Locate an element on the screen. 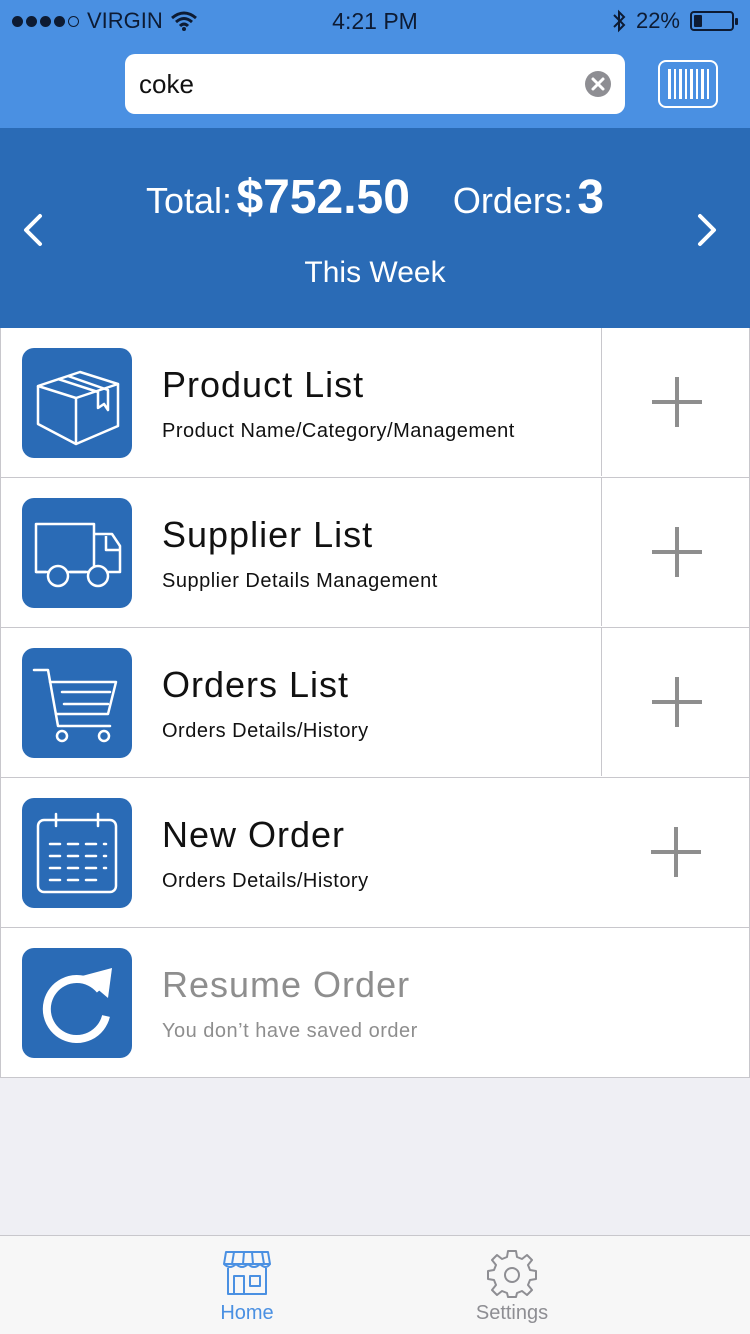 This screenshot has height=1334, width=750. orders-list-icon-tile is located at coordinates (77, 703).